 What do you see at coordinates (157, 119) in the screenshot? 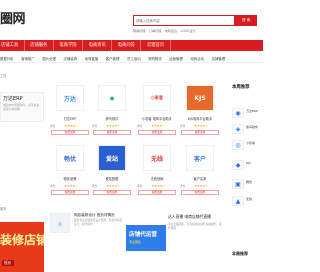
I see `product-name: 小影客 电商平台助手` at bounding box center [157, 119].